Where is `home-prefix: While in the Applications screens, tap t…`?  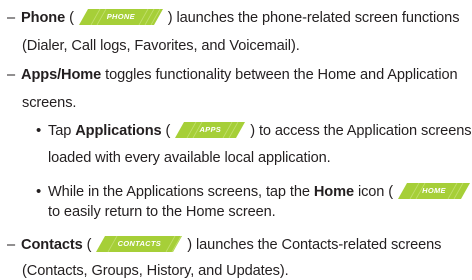 home-prefix: While in the Applications screens, tap t… is located at coordinates (181, 192).